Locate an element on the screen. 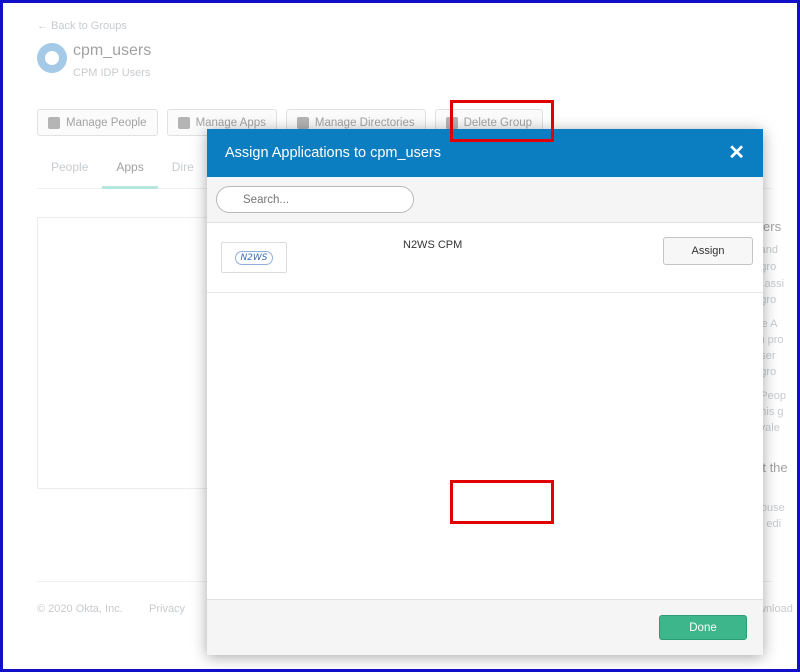 This screenshot has width=800, height=672. search-input is located at coordinates (315, 199).